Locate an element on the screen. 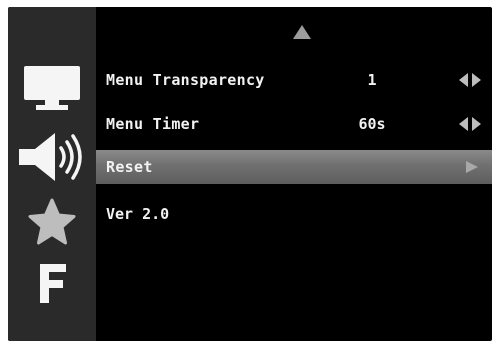 This screenshot has width=498, height=347. row-value: 1 is located at coordinates (372, 80).